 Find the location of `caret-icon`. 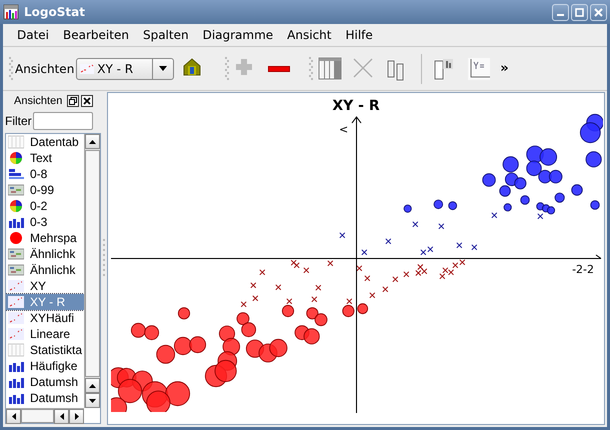

caret-icon is located at coordinates (163, 68).